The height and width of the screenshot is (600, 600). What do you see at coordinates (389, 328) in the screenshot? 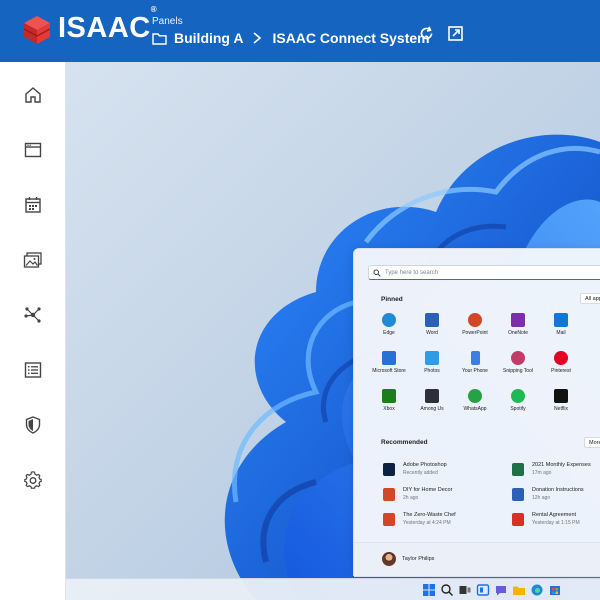
I see `pinned-app-edge: Edge` at bounding box center [389, 328].